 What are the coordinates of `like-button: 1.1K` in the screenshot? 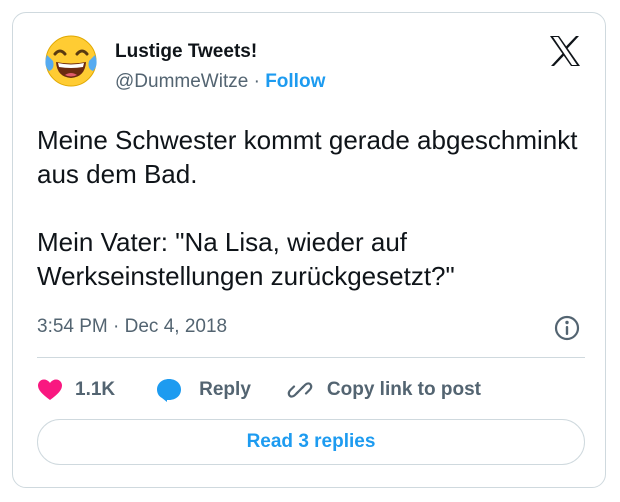 It's located at (76, 390).